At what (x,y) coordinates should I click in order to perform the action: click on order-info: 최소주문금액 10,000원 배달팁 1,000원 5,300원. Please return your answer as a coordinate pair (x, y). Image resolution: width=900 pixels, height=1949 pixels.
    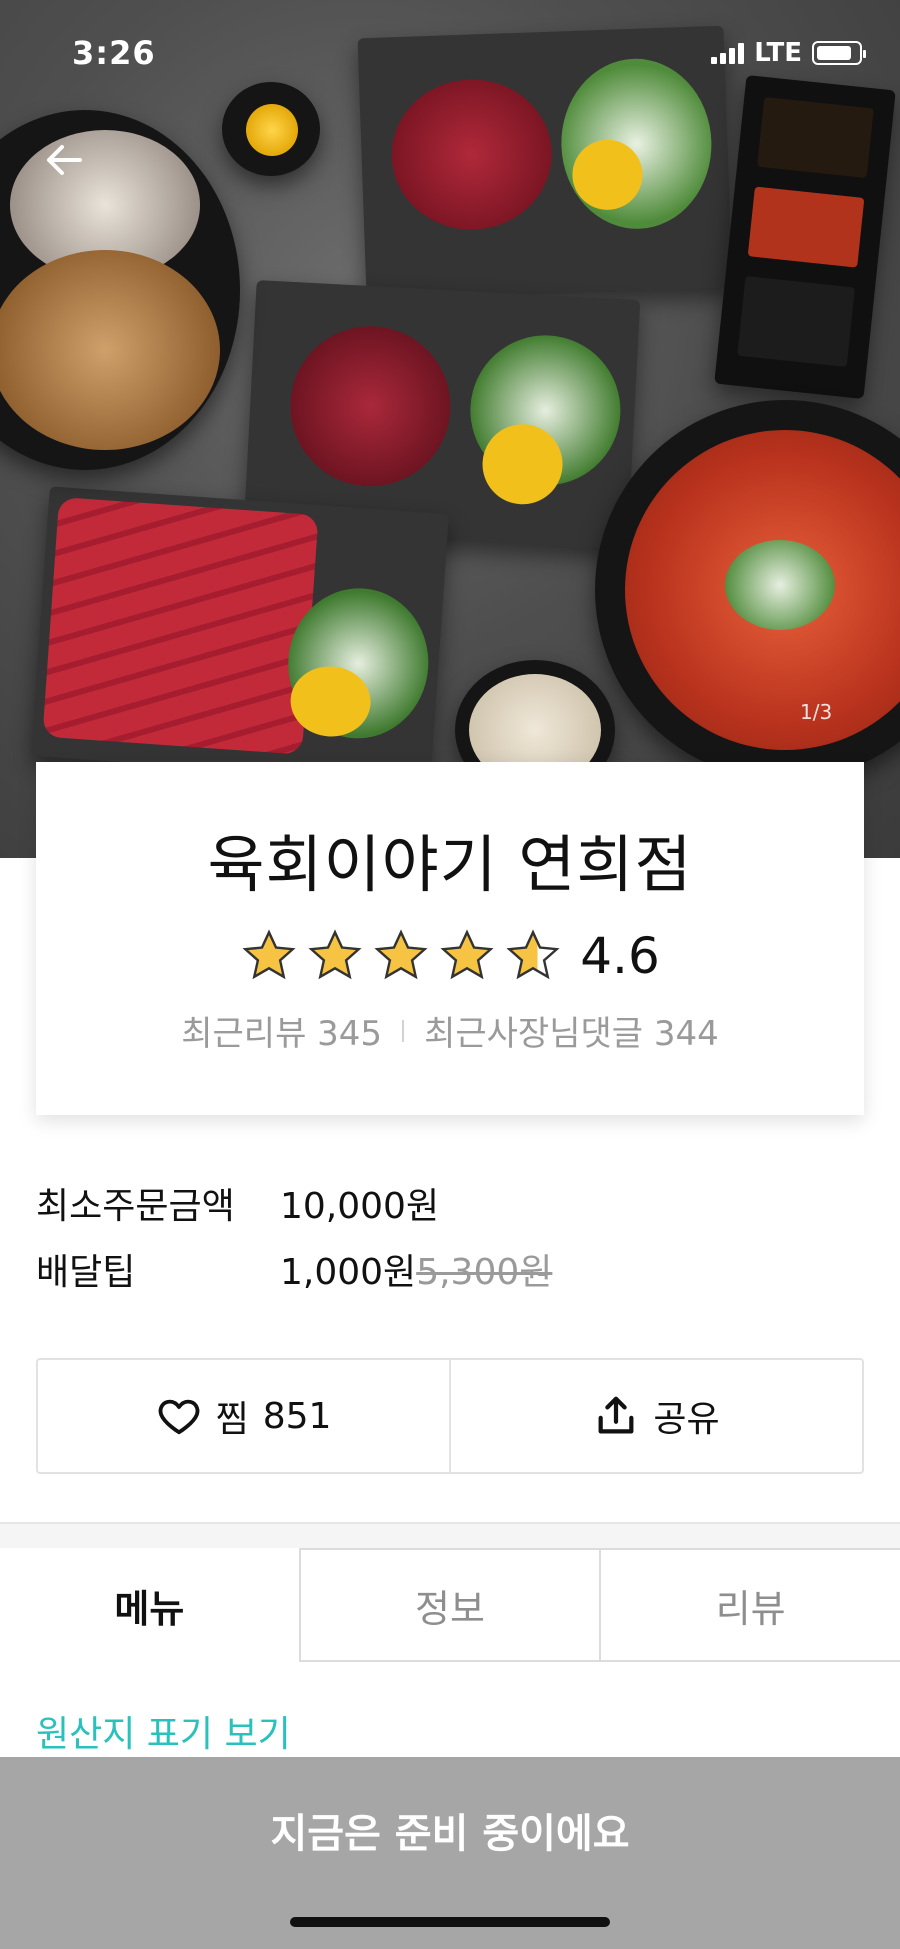
    Looking at the image, I should click on (450, 1236).